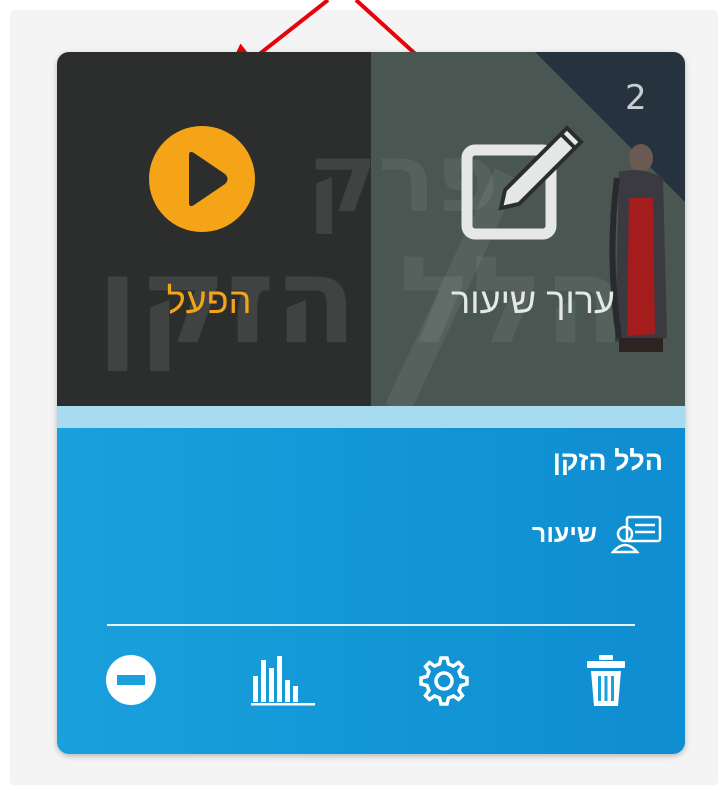 Image resolution: width=728 pixels, height=803 pixels. I want to click on trash-icon, so click(606, 681).